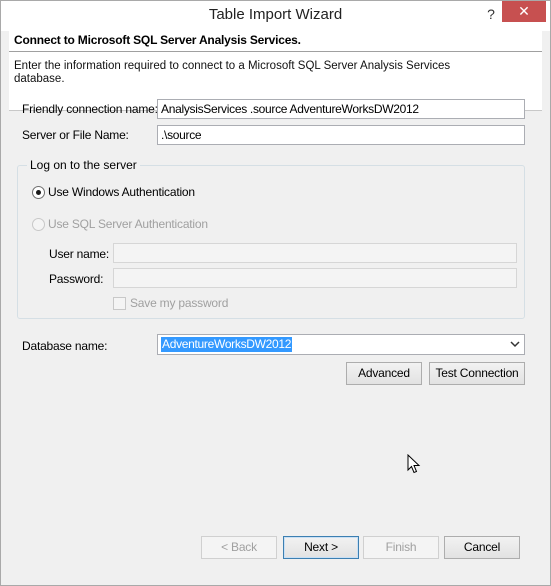 The height and width of the screenshot is (586, 551). I want to click on cancel-button: Cancel, so click(482, 547).